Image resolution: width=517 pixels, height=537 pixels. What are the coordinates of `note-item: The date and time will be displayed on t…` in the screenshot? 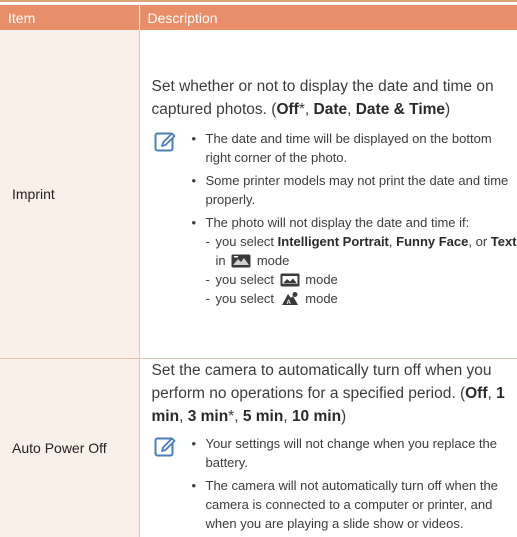 It's located at (354, 148).